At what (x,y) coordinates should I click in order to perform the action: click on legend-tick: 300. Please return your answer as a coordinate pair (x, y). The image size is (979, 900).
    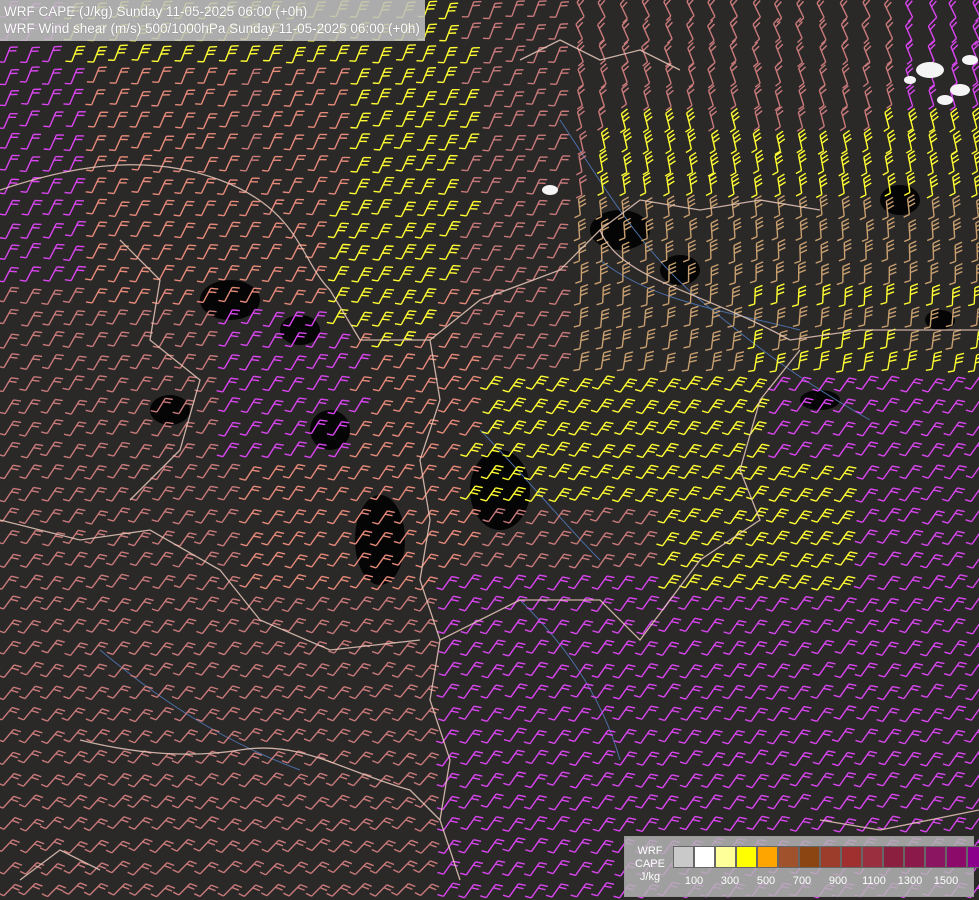
    Looking at the image, I should click on (730, 881).